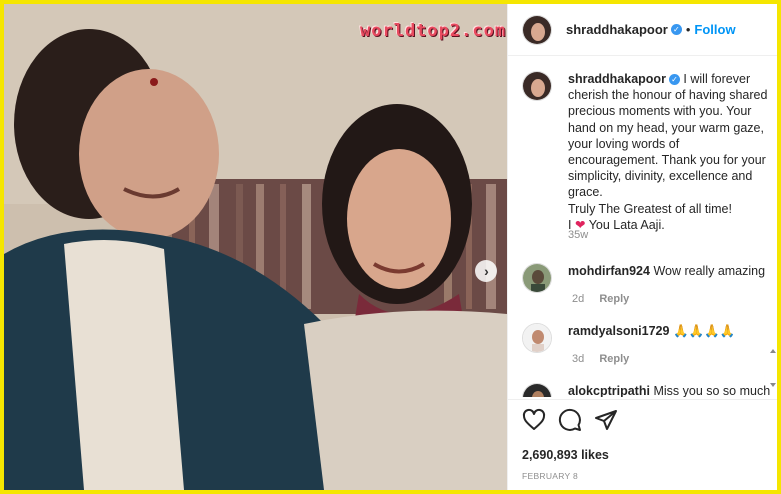  What do you see at coordinates (626, 224) in the screenshot?
I see `caption-line-4: You Lata Aaji.` at bounding box center [626, 224].